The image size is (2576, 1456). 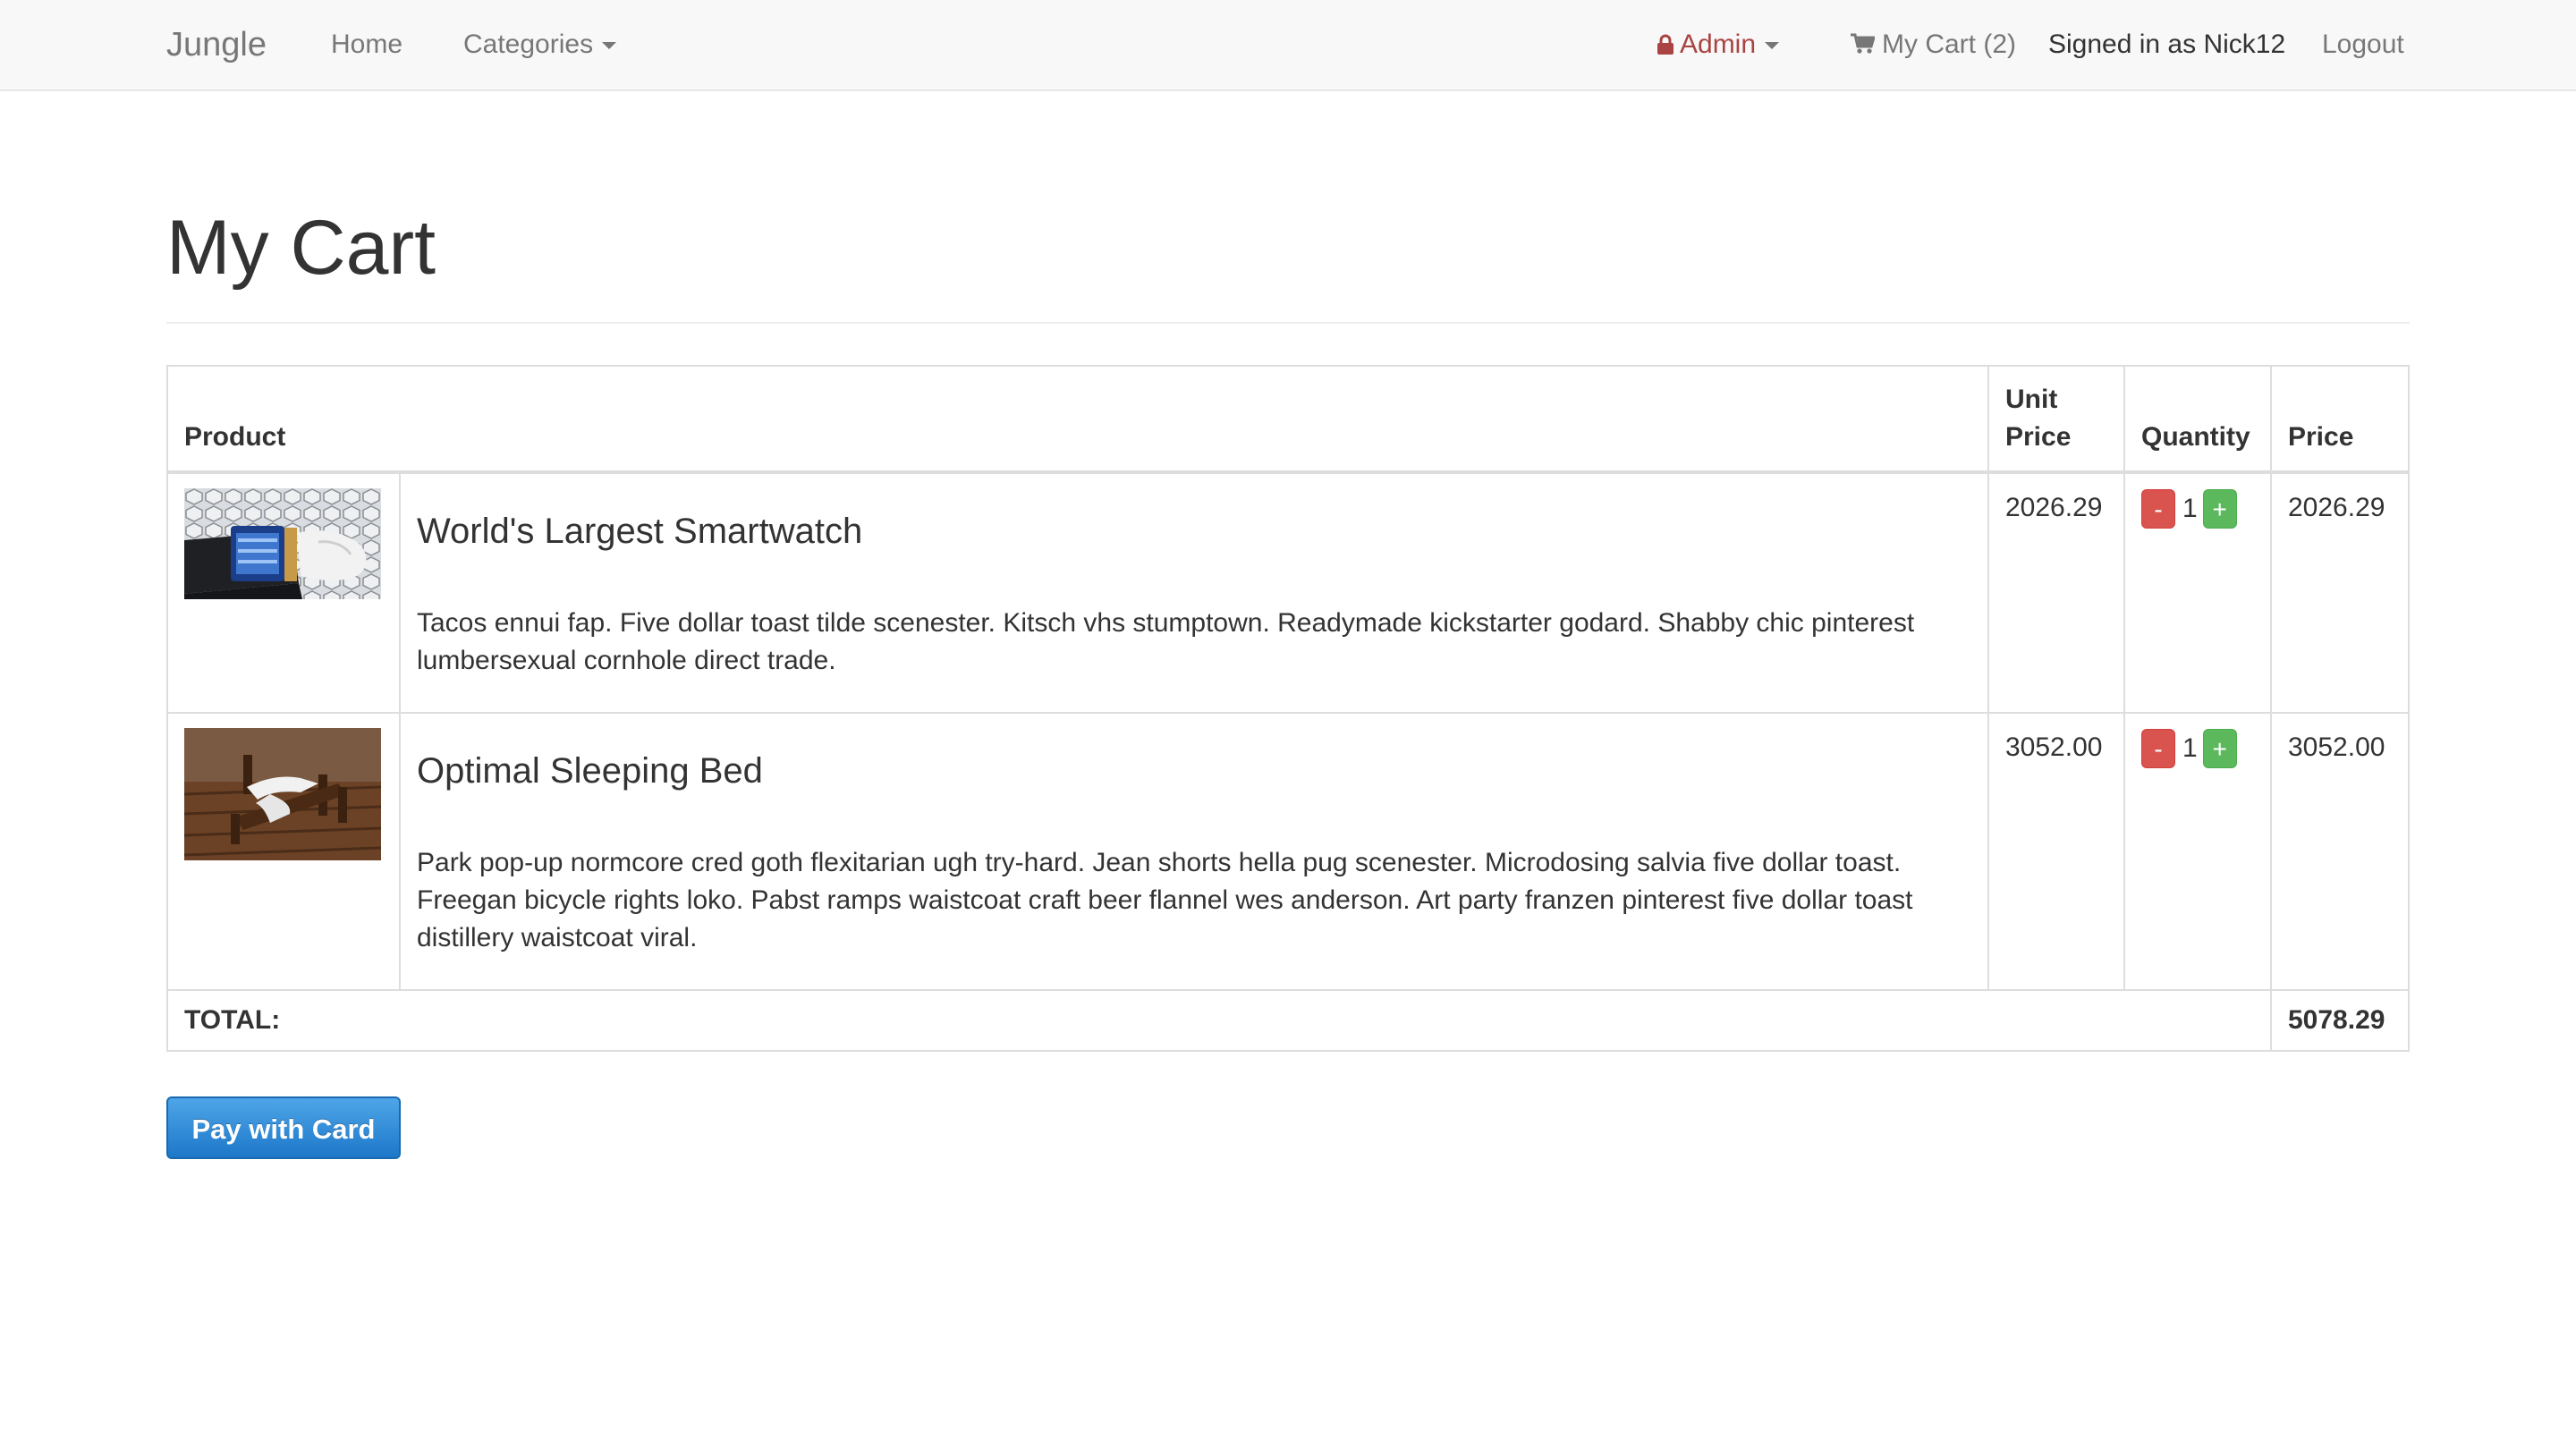 What do you see at coordinates (282, 543) in the screenshot?
I see `product-image-smartwatch` at bounding box center [282, 543].